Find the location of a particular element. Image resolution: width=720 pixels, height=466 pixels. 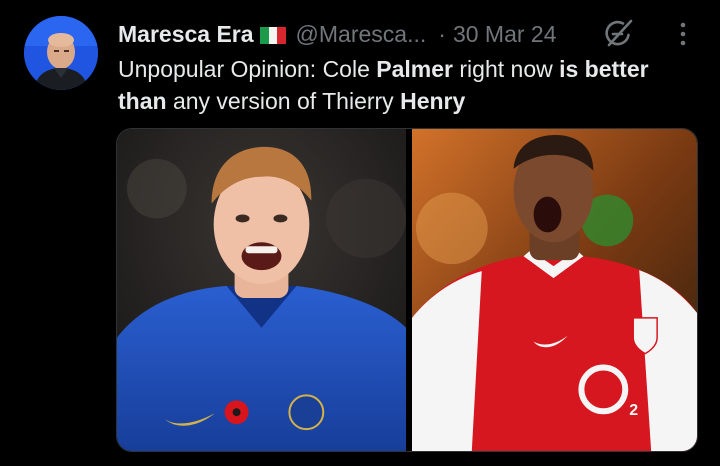

avatar is located at coordinates (61, 53).